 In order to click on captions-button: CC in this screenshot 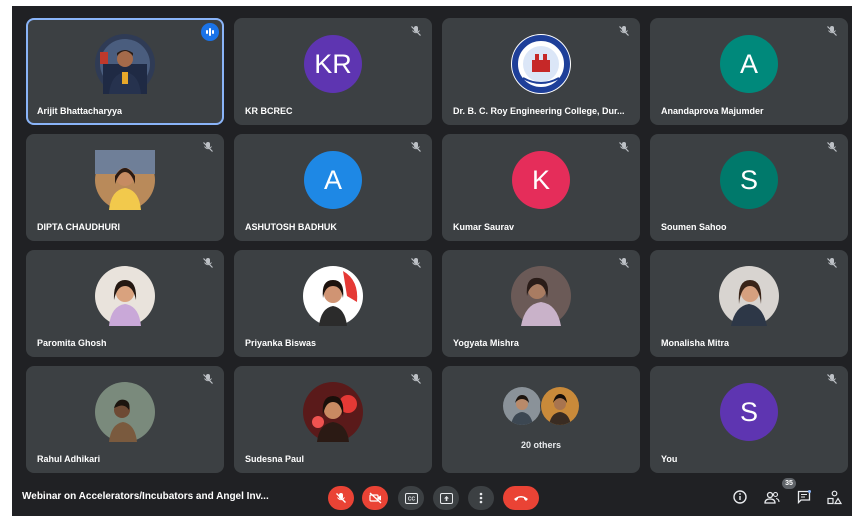, I will do `click(411, 498)`.